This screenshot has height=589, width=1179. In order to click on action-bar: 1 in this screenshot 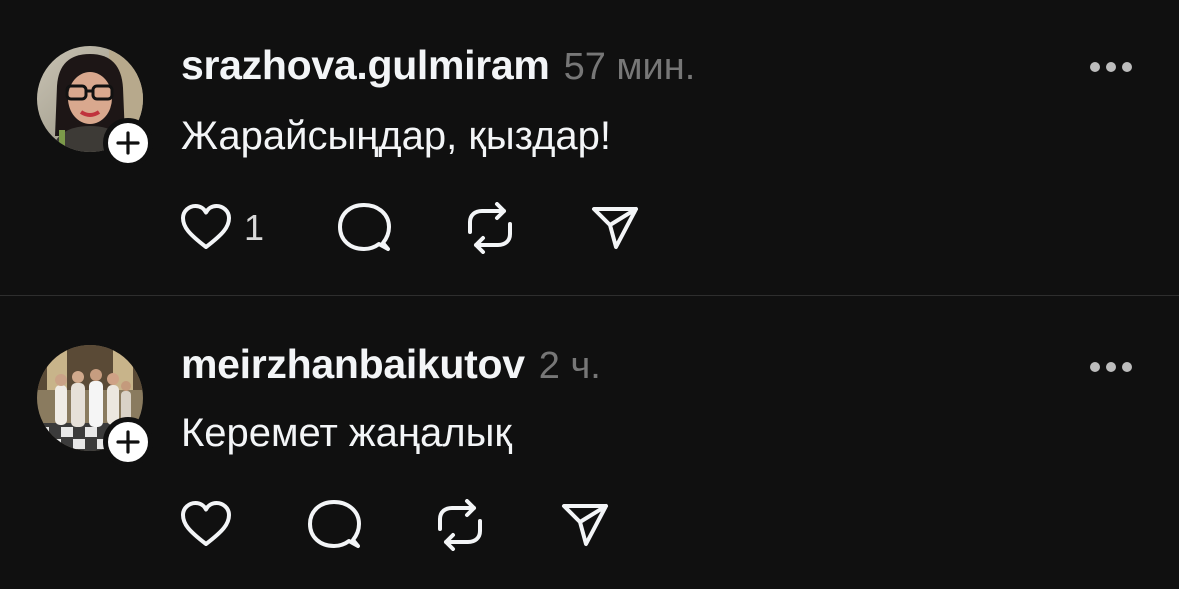, I will do `click(418, 228)`.